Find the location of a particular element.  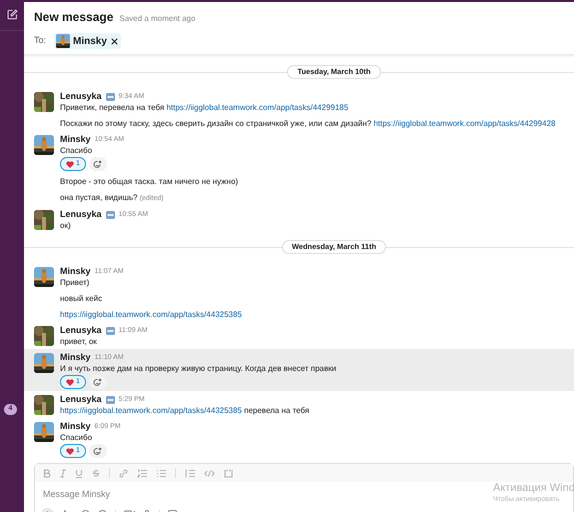

message-text: ок) is located at coordinates (66, 225).